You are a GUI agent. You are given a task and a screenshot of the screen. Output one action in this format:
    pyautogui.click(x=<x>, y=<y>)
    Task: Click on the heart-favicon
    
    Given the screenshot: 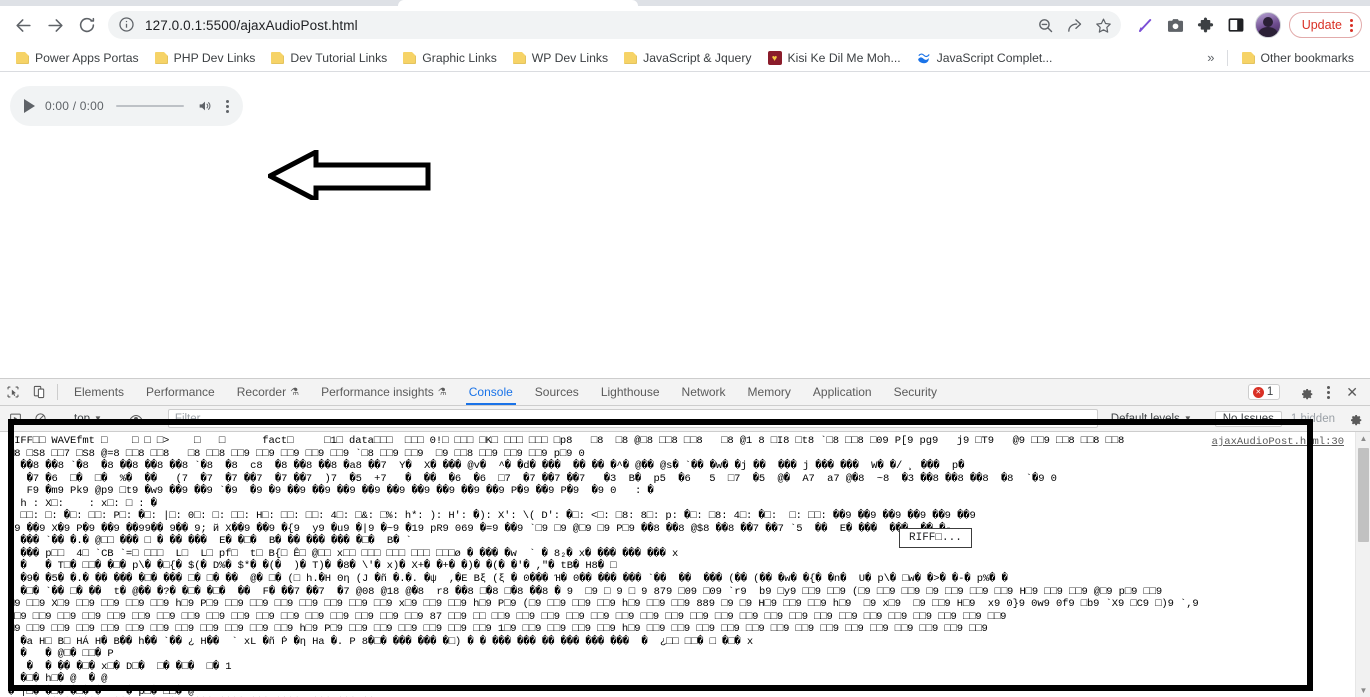 What is the action you would take?
    pyautogui.click(x=774, y=57)
    